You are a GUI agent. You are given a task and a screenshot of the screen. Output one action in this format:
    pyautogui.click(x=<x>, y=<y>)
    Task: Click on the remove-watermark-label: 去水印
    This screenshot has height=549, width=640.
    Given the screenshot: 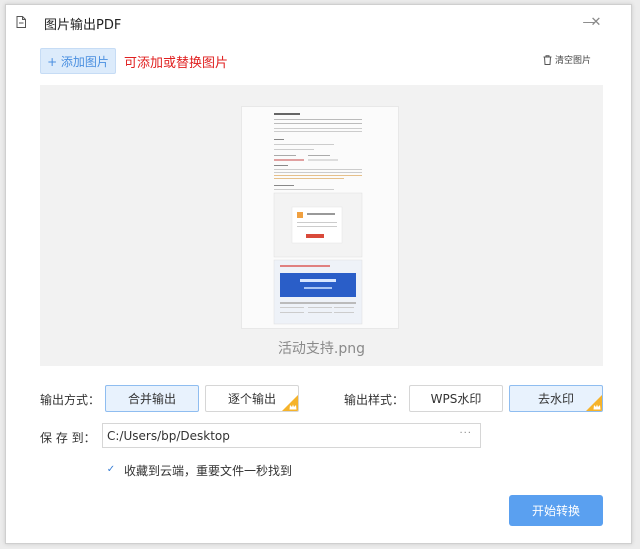 What is the action you would take?
    pyautogui.click(x=555, y=399)
    